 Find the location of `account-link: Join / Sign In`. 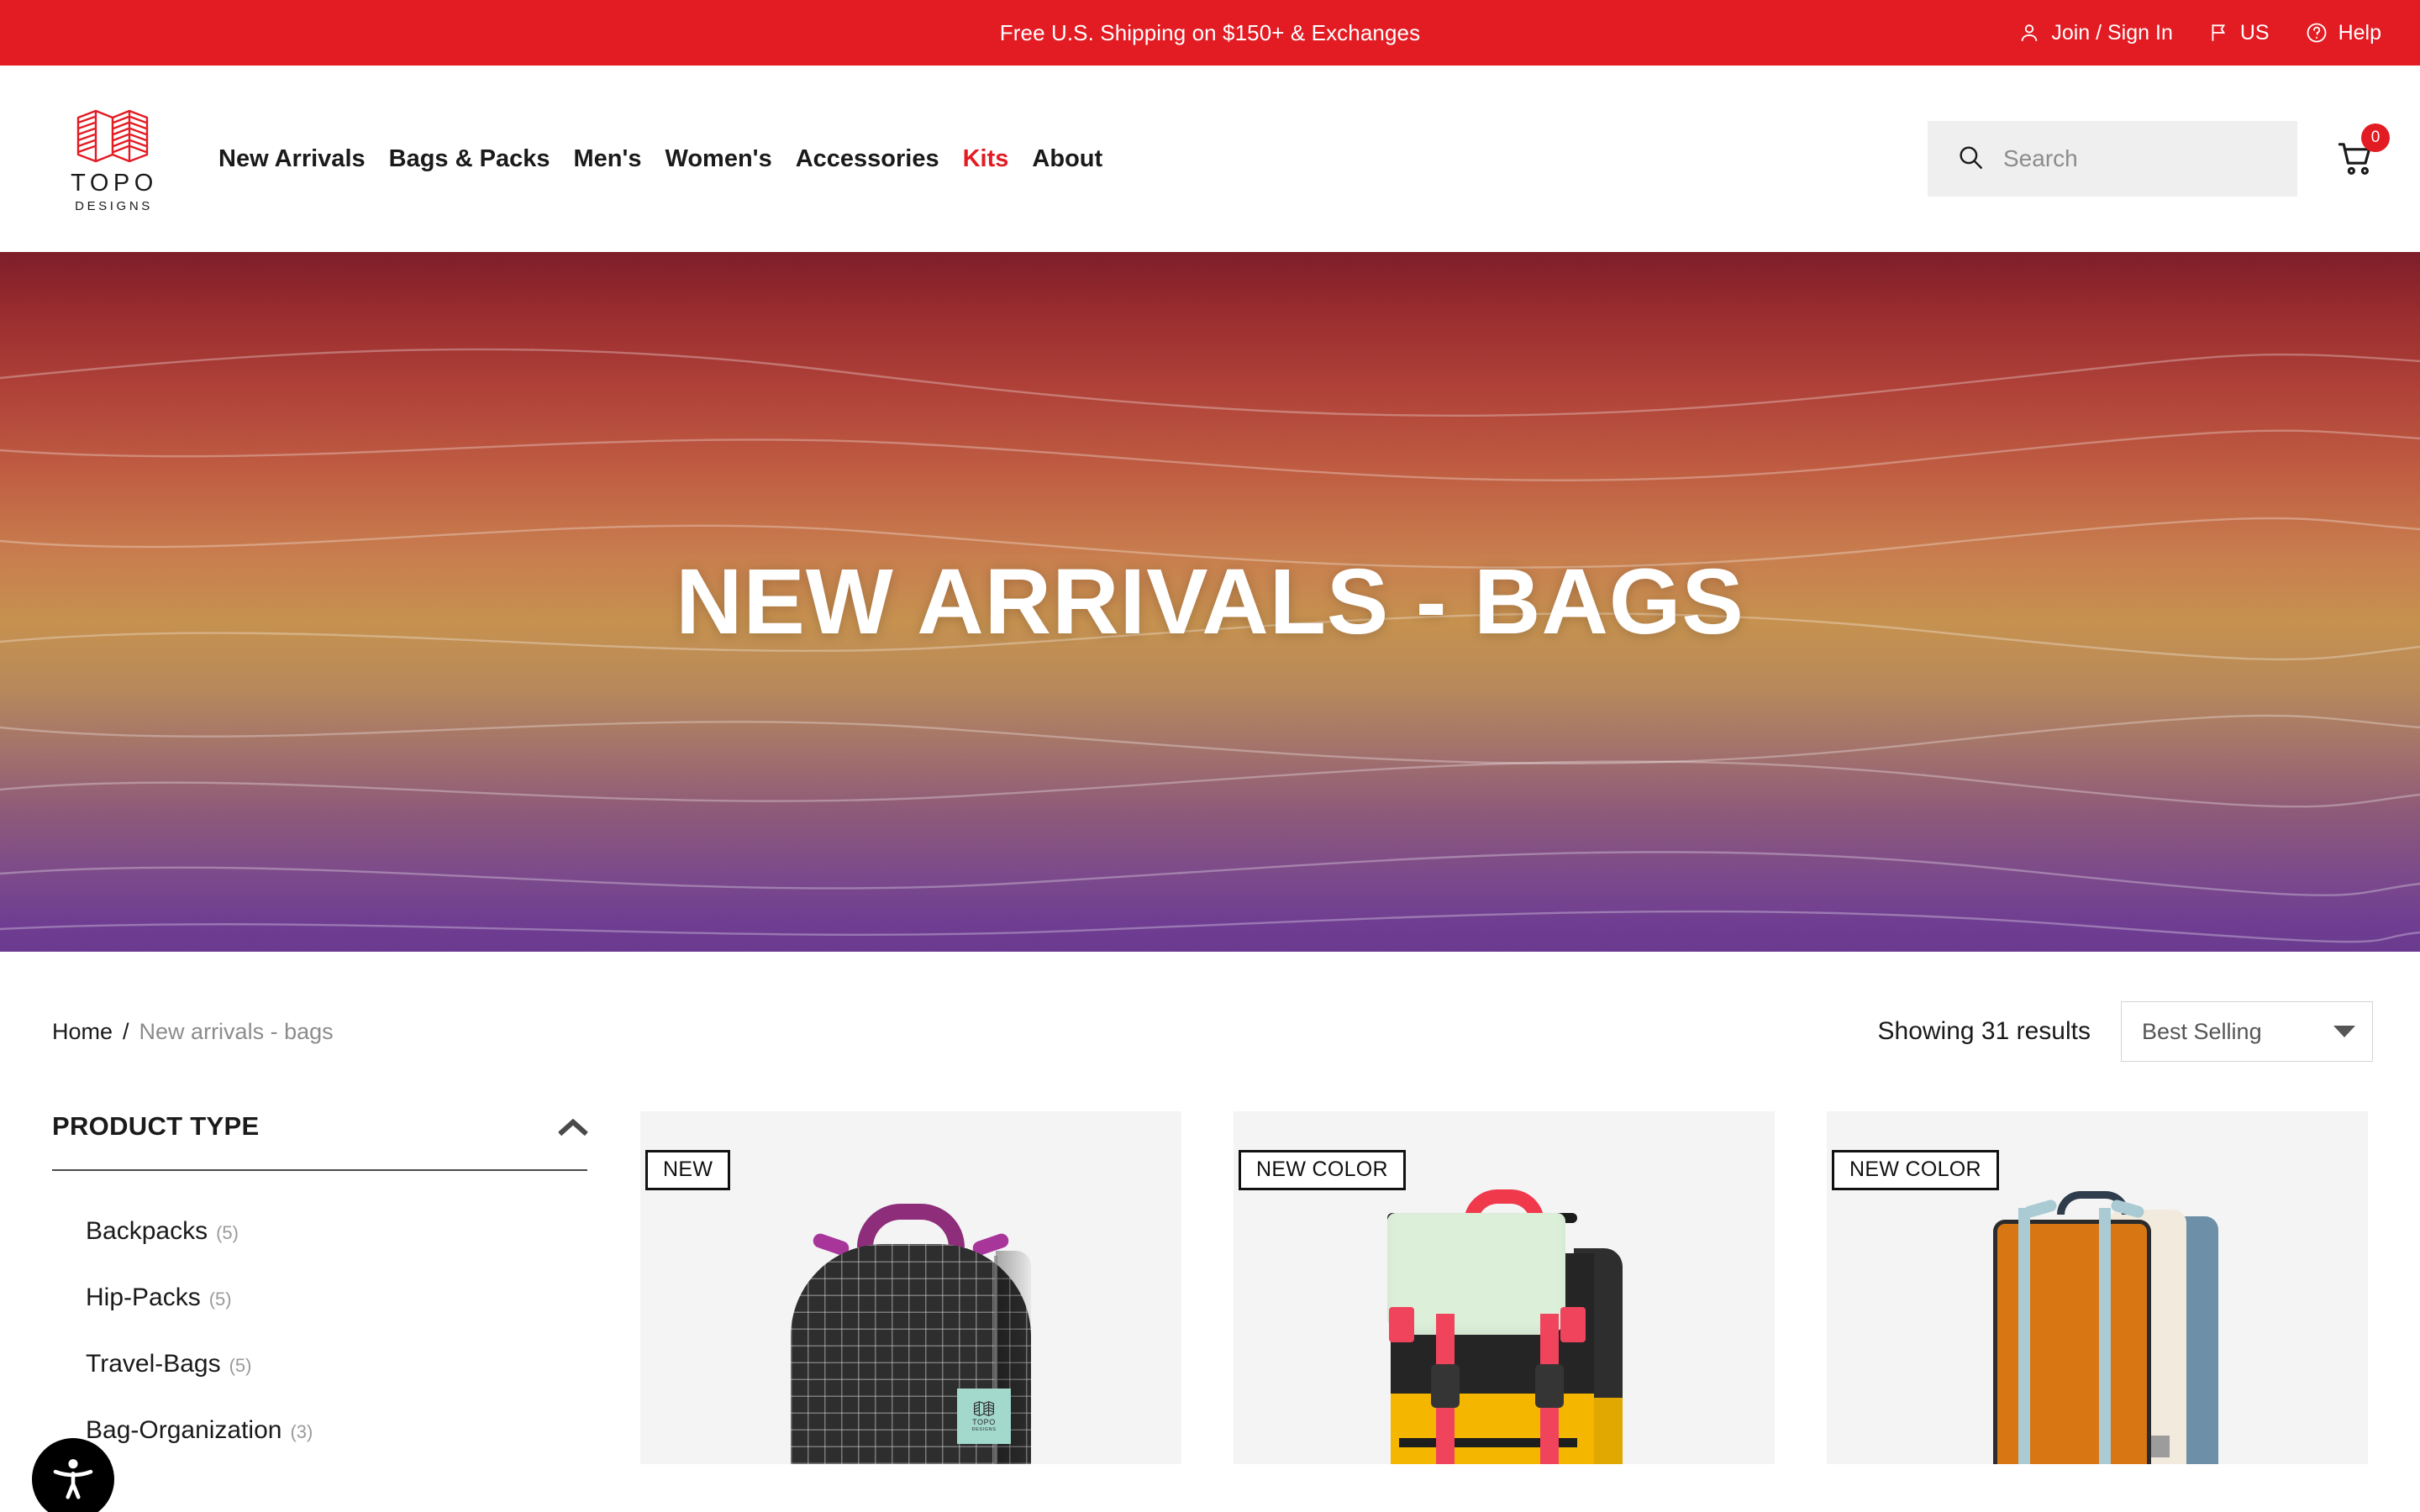

account-link: Join / Sign In is located at coordinates (2095, 33).